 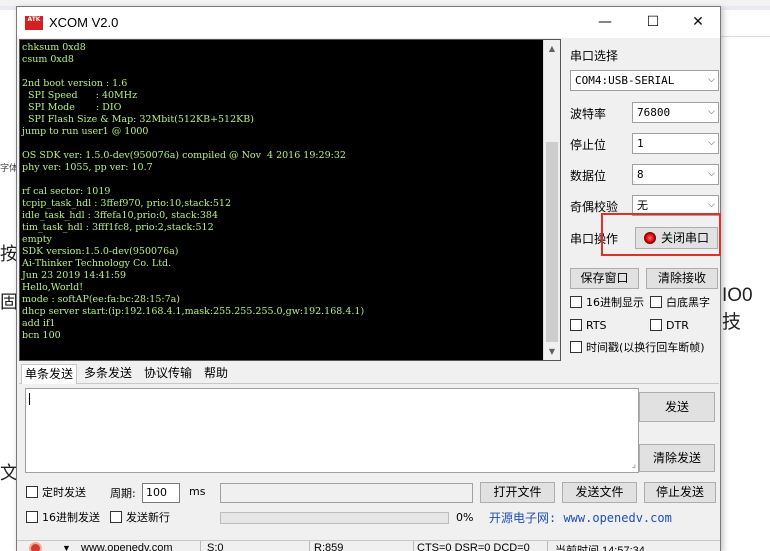 What do you see at coordinates (642, 205) in the screenshot?
I see `parity-select-value: 无` at bounding box center [642, 205].